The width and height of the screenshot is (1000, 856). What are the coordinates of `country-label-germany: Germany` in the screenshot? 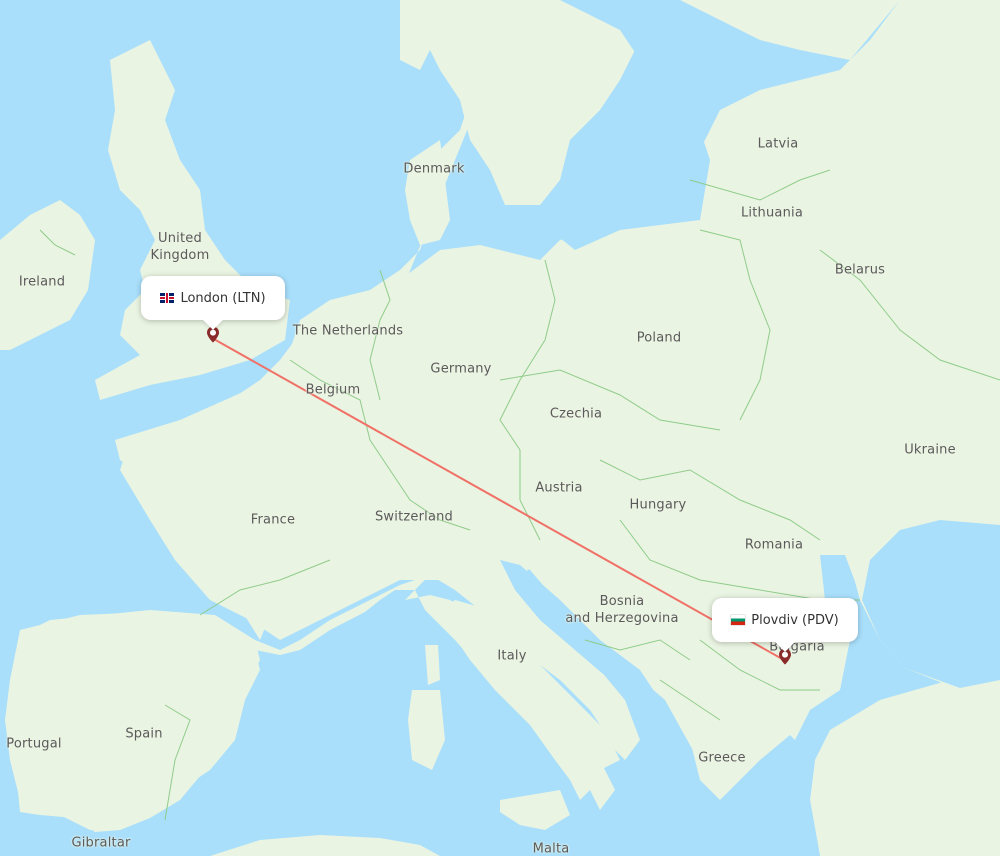 It's located at (461, 369).